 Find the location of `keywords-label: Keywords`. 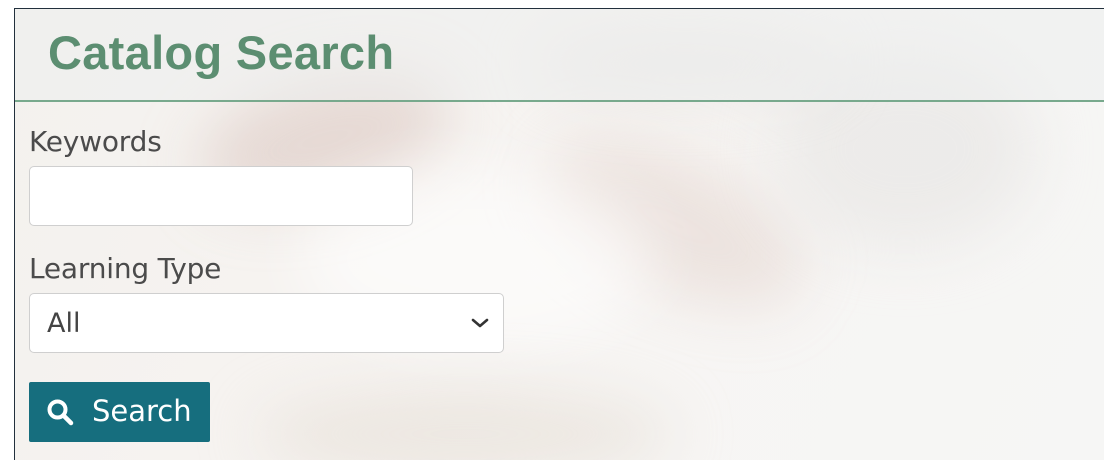

keywords-label: Keywords is located at coordinates (95, 141).